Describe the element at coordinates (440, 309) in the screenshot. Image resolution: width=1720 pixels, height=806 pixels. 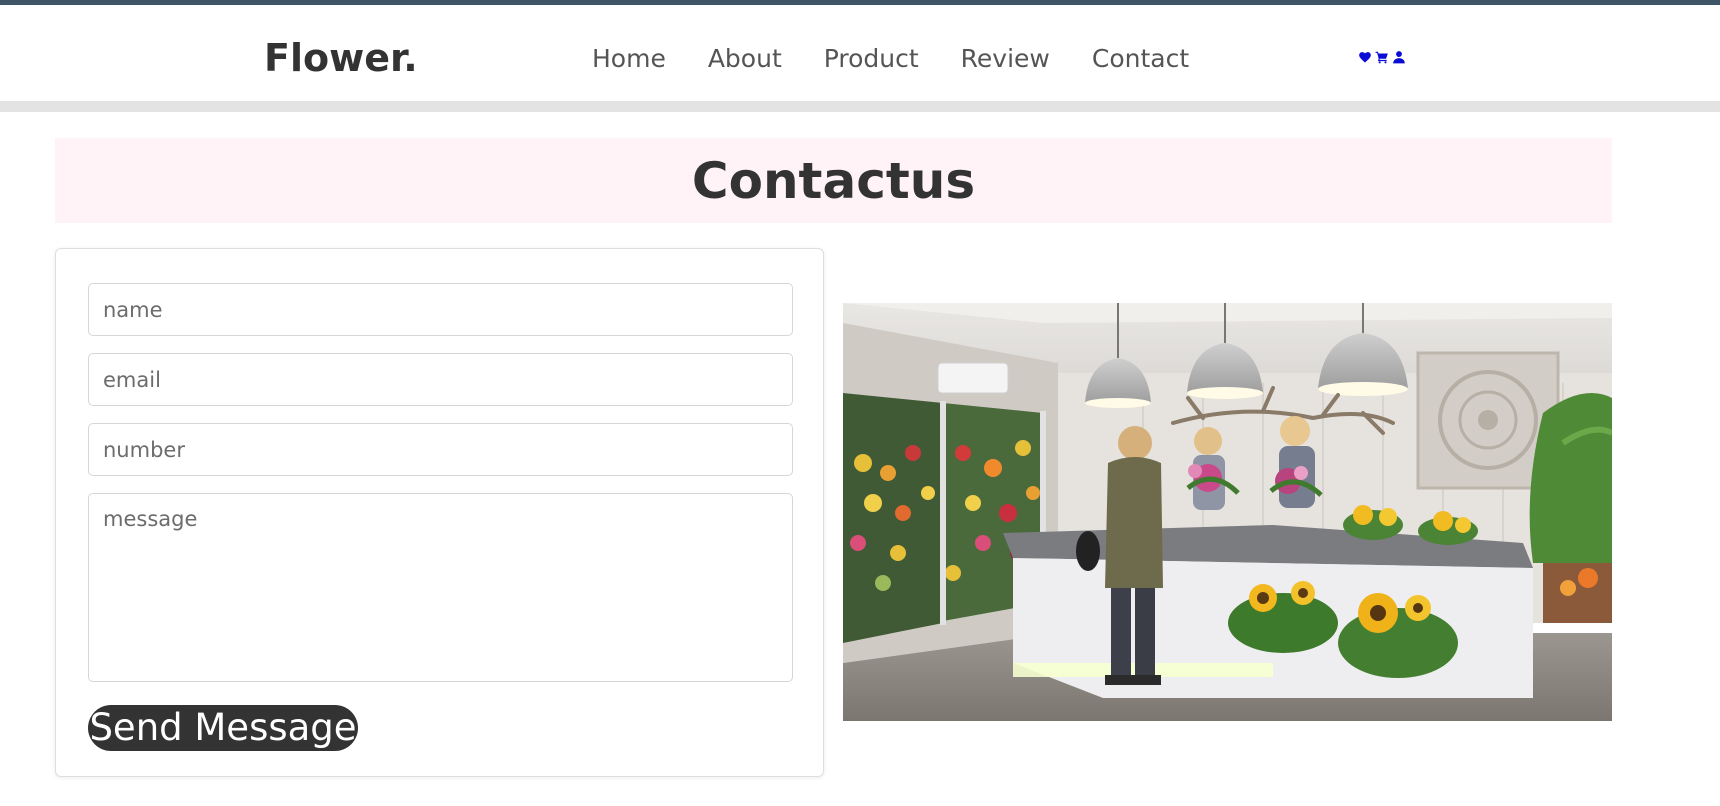
I see `name-field` at that location.